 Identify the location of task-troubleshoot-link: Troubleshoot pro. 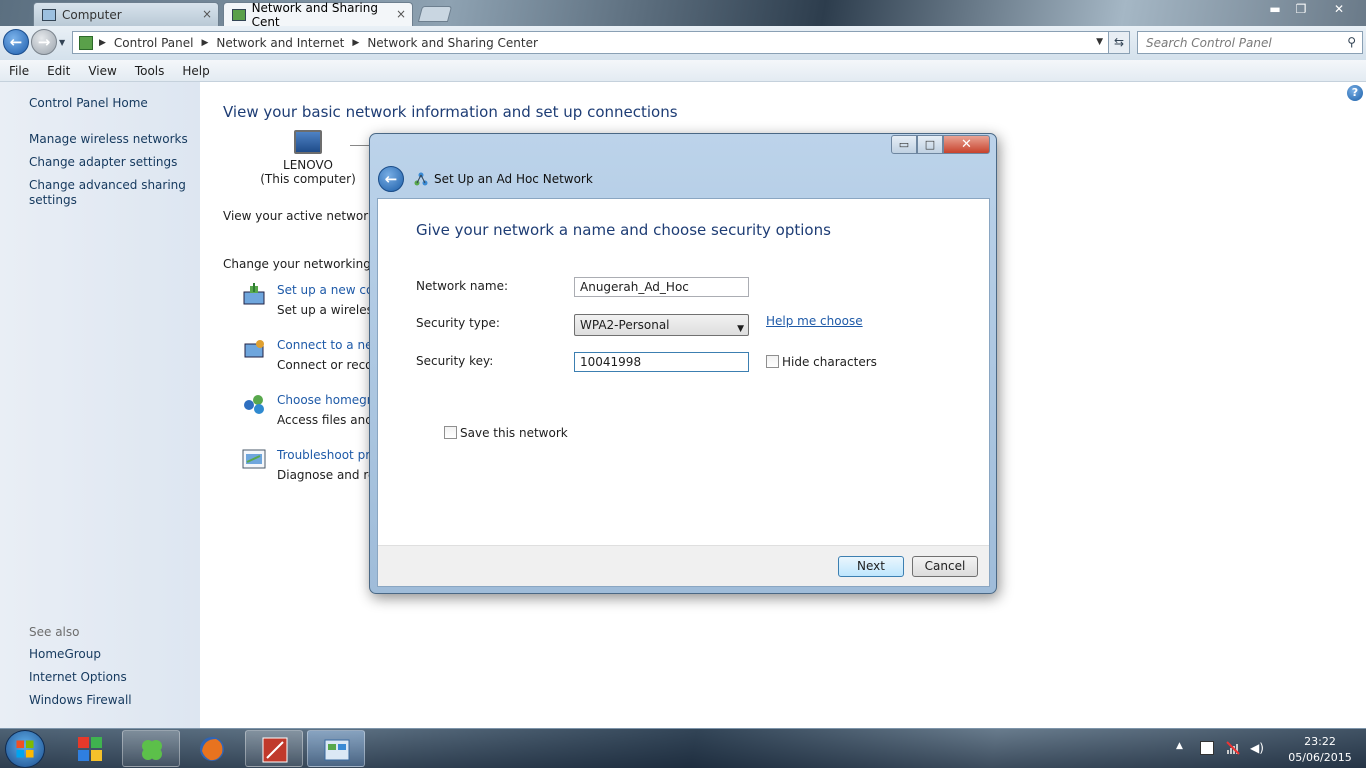
(327, 455).